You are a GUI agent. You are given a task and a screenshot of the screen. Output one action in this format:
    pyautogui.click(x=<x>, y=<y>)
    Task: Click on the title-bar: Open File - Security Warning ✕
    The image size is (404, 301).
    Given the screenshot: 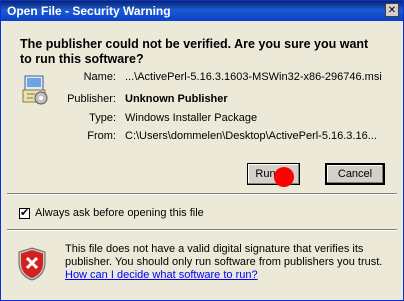 What is the action you would take?
    pyautogui.click(x=202, y=11)
    